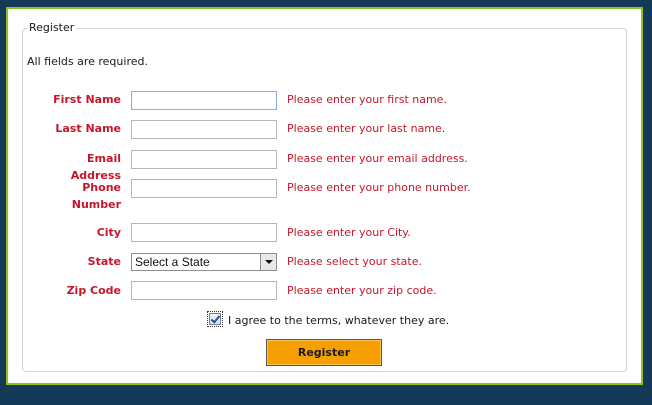  Describe the element at coordinates (349, 232) in the screenshot. I see `city-error: Please enter your City.` at that location.